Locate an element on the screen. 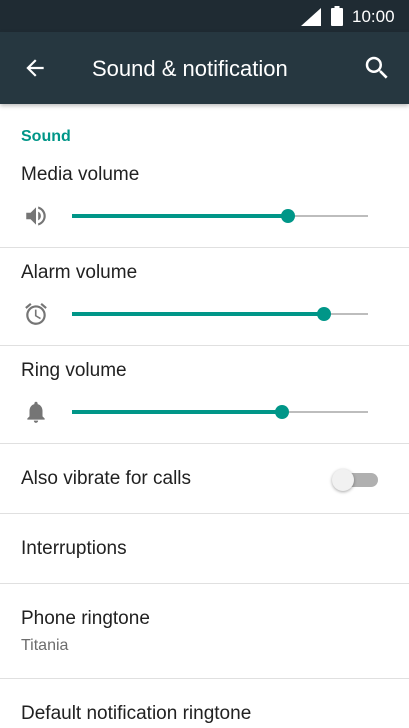 This screenshot has width=409, height=728. section-header-sound: Sound is located at coordinates (46, 136).